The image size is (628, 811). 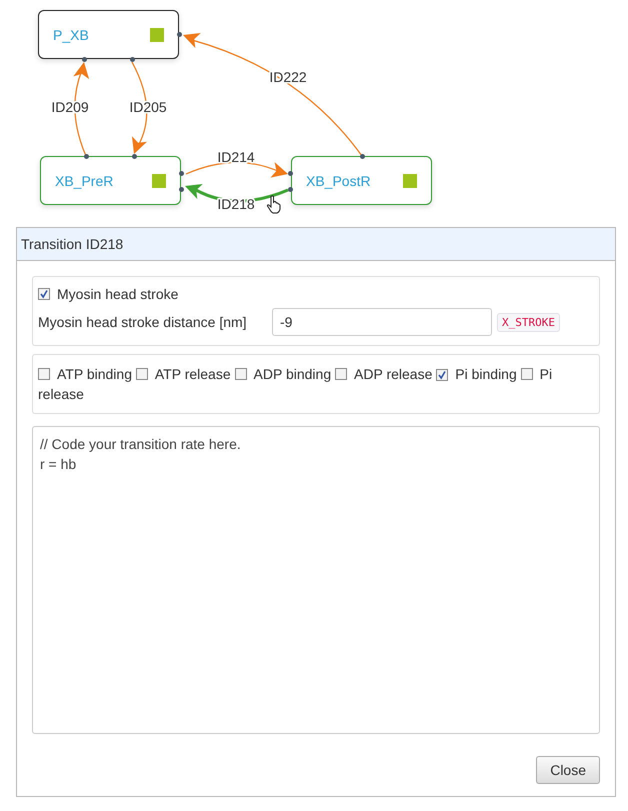 I want to click on code-line: // Code your transition rate here., so click(x=141, y=444).